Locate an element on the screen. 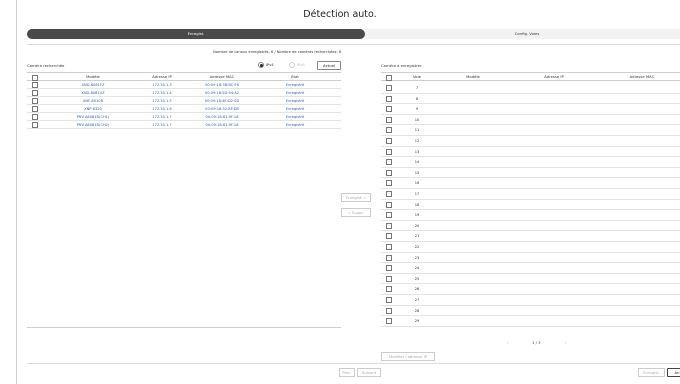 The height and width of the screenshot is (384, 680). table-row: 21 is located at coordinates (530, 236).